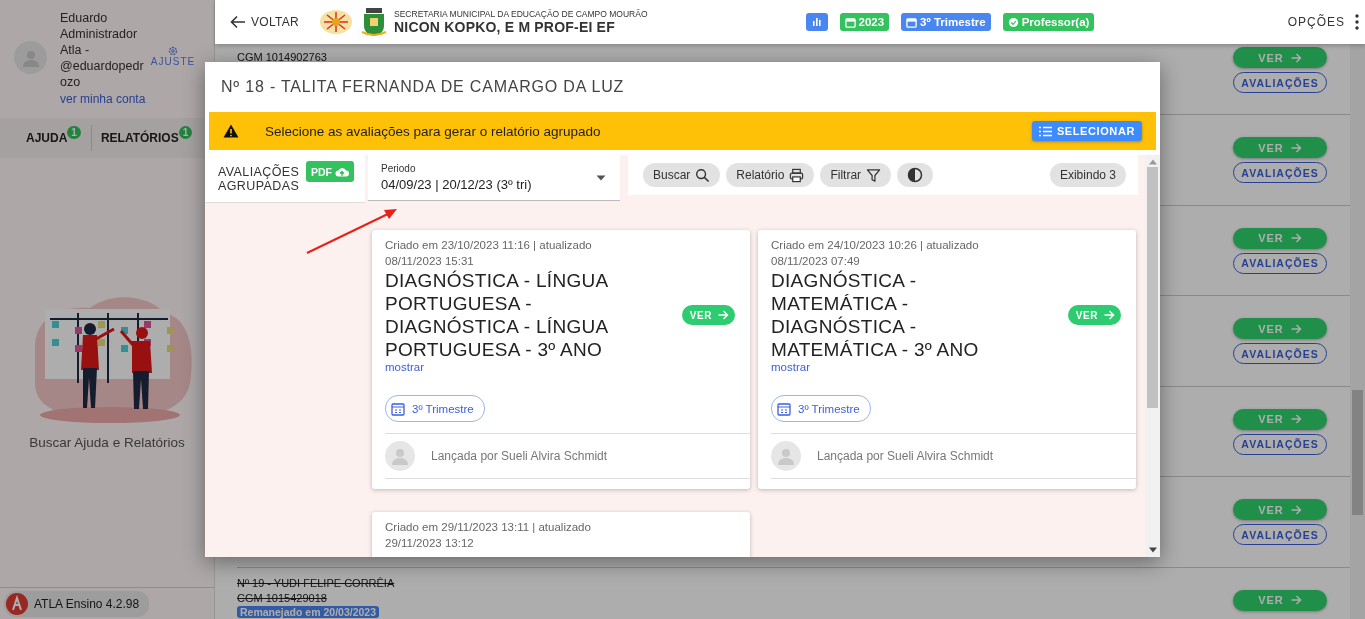 The height and width of the screenshot is (619, 1365). I want to click on empty-message: Buscar Ajuda e Relatórios, so click(107, 442).